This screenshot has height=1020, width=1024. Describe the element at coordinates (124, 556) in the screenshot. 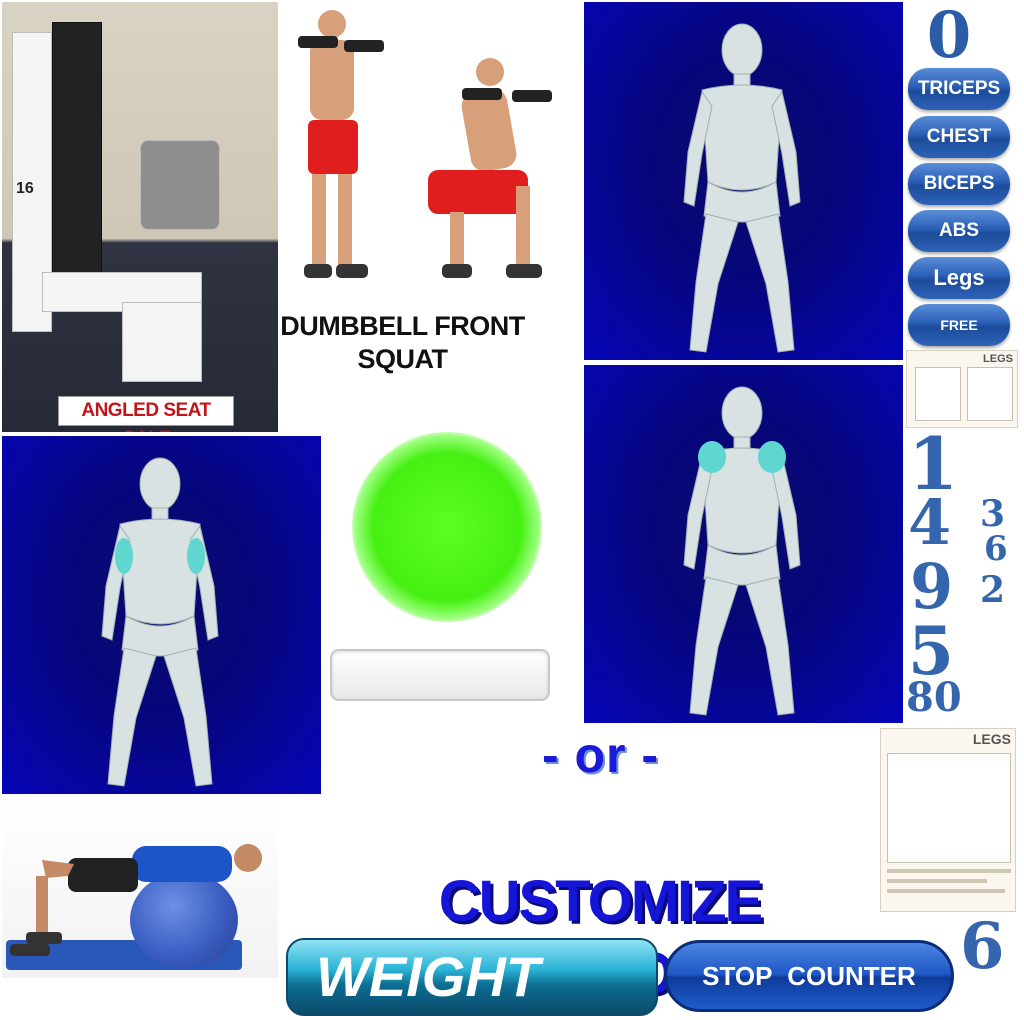

I see `left-biceps-highlight` at that location.